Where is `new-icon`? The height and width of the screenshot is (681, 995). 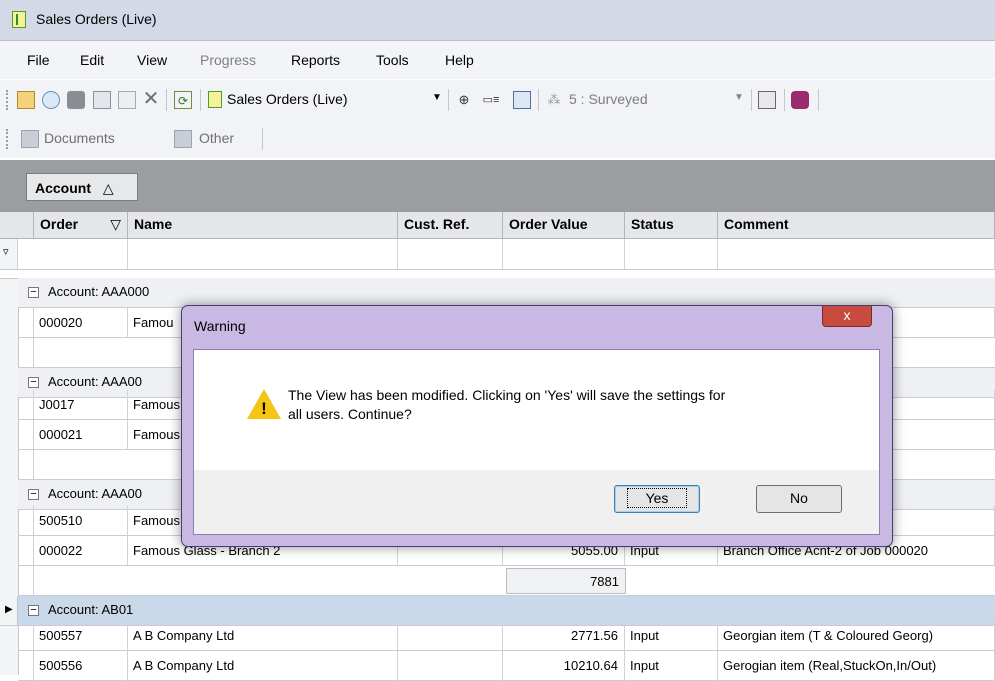
new-icon is located at coordinates (26, 100).